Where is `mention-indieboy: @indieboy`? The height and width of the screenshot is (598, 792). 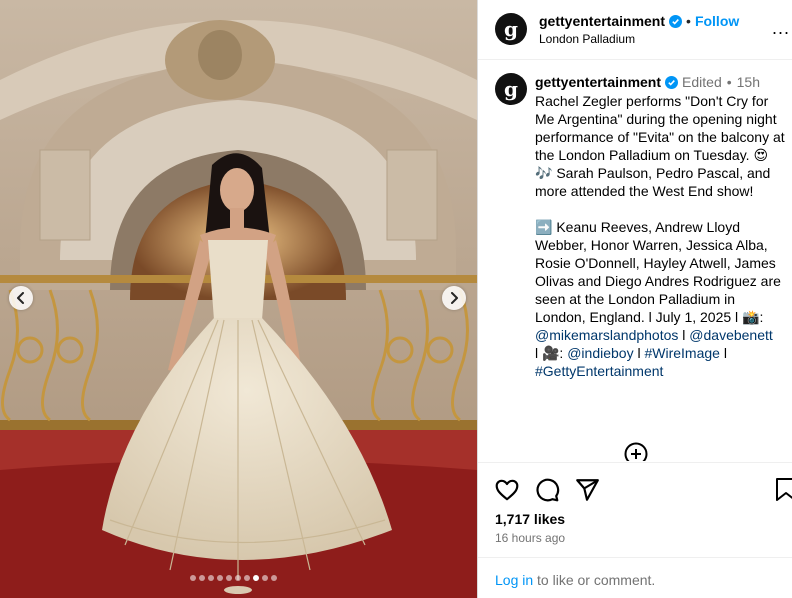
mention-indieboy: @indieboy is located at coordinates (600, 353).